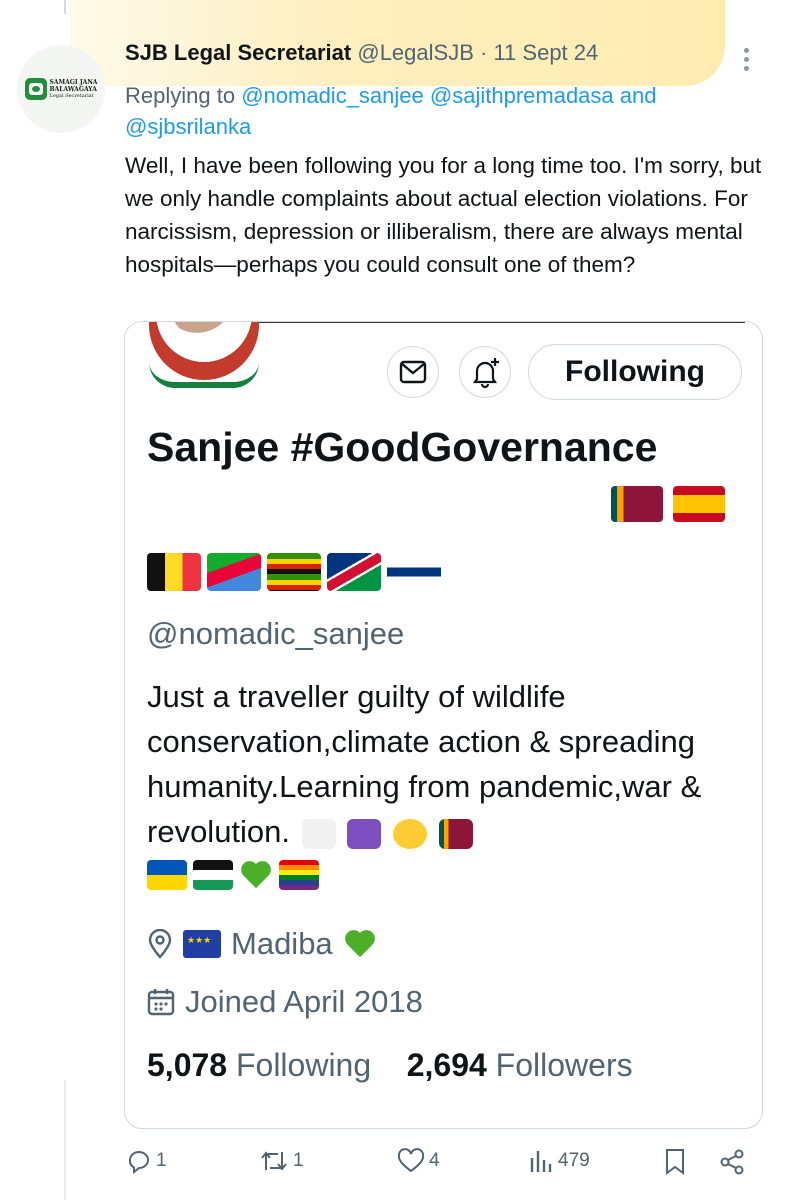 This screenshot has height=1200, width=786. I want to click on share-icon, so click(732, 1162).